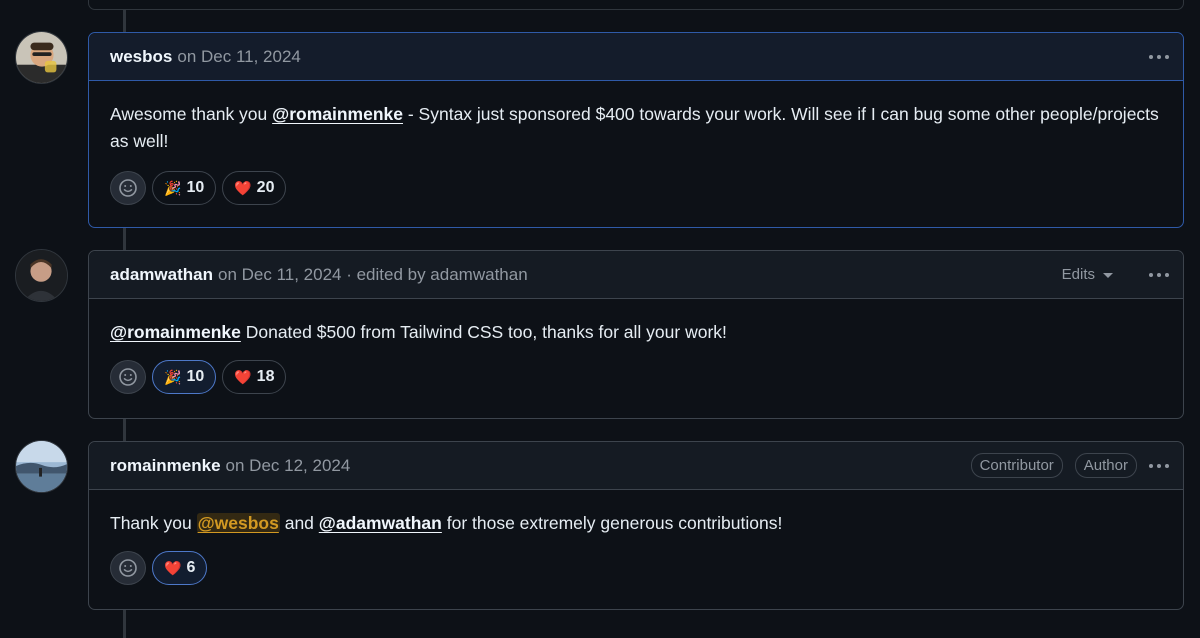 This screenshot has width=1200, height=638. Describe the element at coordinates (373, 275) in the screenshot. I see `comment-timestamp: on Dec 11, 2024 · edited by adamwathan` at that location.